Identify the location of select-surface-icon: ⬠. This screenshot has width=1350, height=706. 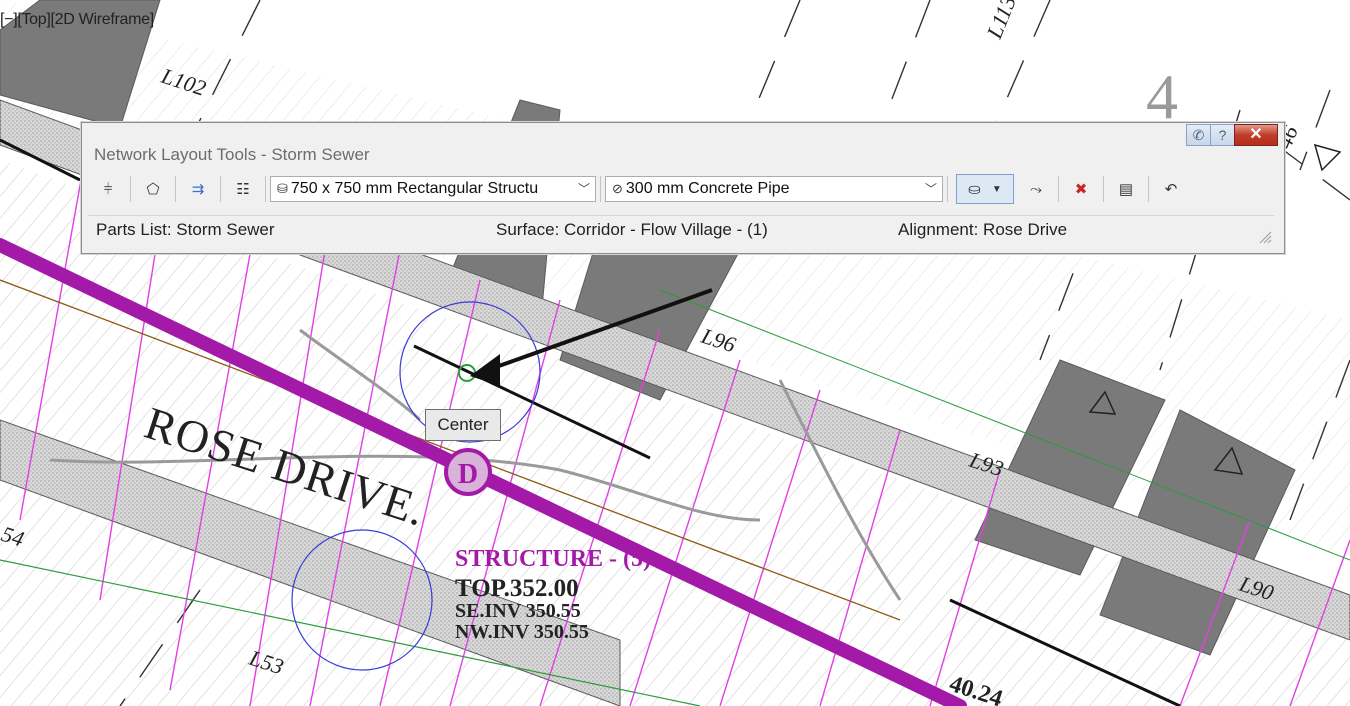
(153, 189).